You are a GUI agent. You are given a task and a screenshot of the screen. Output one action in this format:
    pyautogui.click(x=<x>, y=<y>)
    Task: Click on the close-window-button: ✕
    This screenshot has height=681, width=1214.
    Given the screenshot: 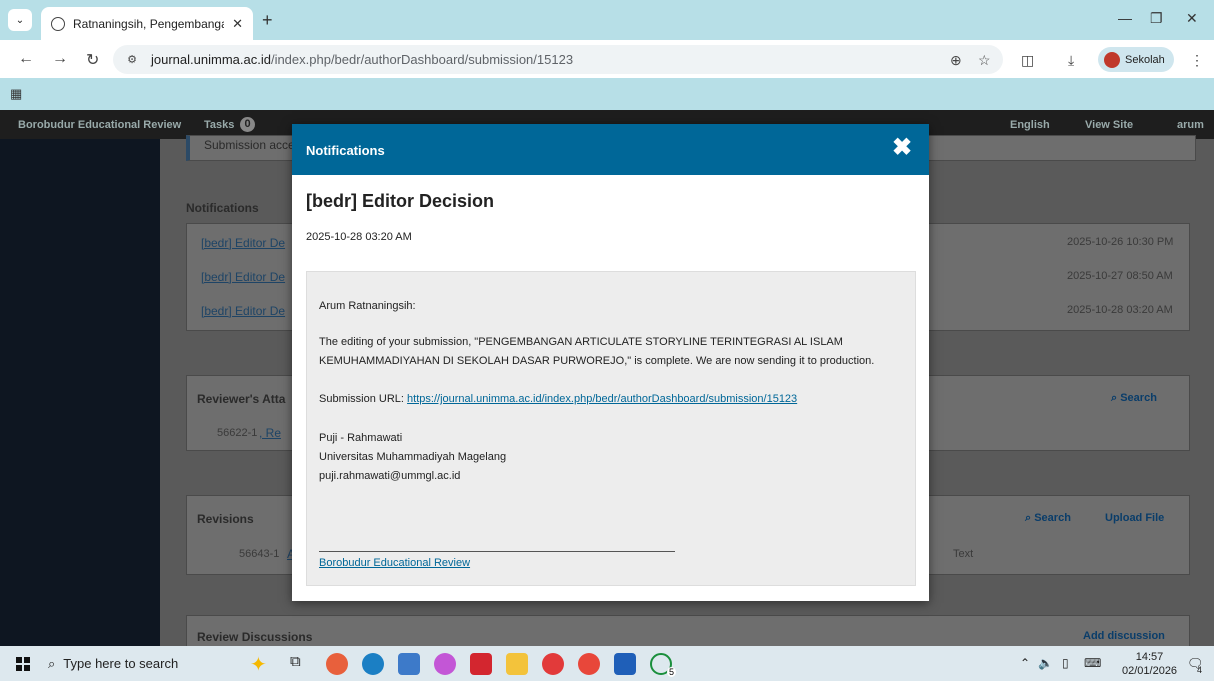 What is the action you would take?
    pyautogui.click(x=1192, y=18)
    